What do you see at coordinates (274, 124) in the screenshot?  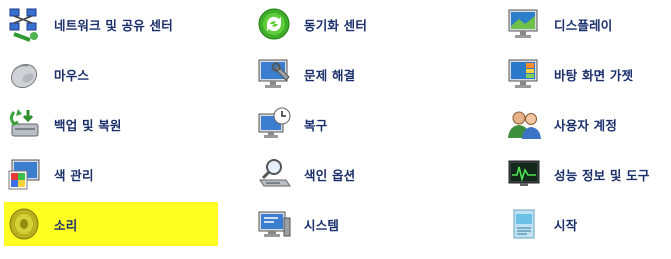 I see `recovery-icon` at bounding box center [274, 124].